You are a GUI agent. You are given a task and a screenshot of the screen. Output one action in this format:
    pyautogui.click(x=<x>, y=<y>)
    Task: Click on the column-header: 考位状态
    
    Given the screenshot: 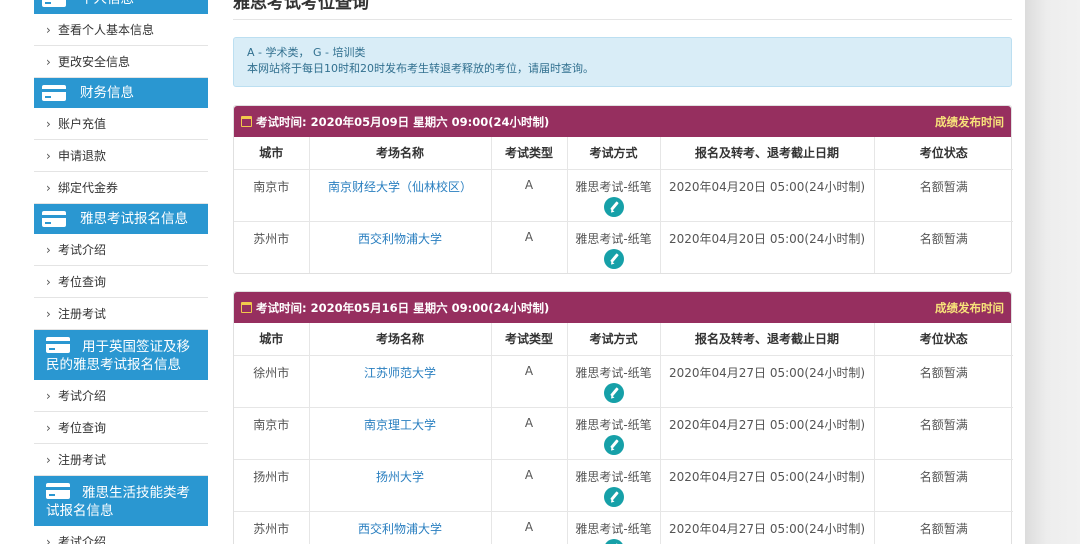 What is the action you would take?
    pyautogui.click(x=943, y=339)
    